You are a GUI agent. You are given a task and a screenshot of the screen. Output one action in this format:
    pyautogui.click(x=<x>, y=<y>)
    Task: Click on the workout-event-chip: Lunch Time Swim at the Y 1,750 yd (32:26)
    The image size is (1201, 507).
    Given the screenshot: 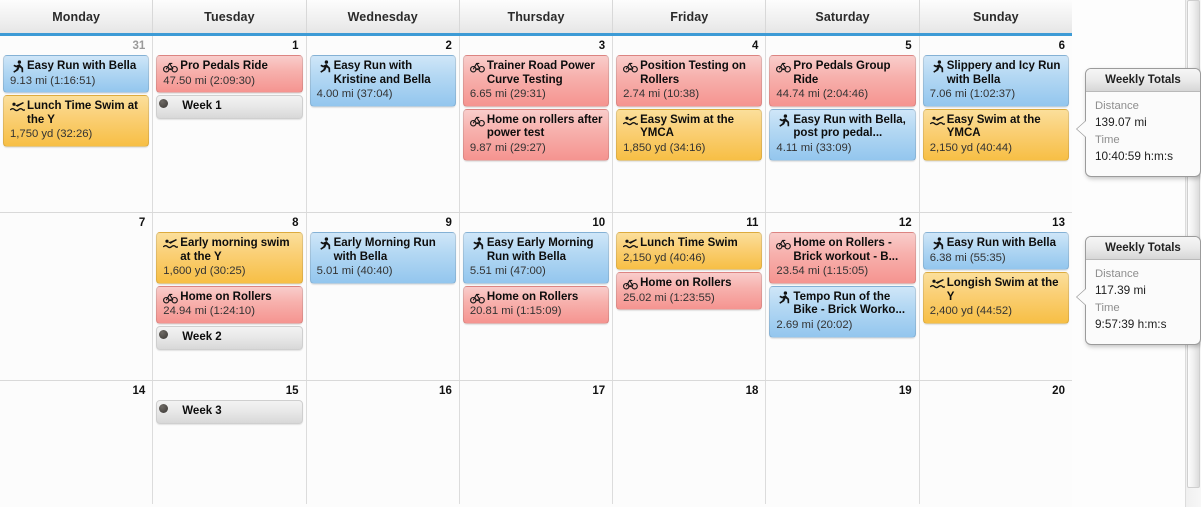 What is the action you would take?
    pyautogui.click(x=76, y=121)
    